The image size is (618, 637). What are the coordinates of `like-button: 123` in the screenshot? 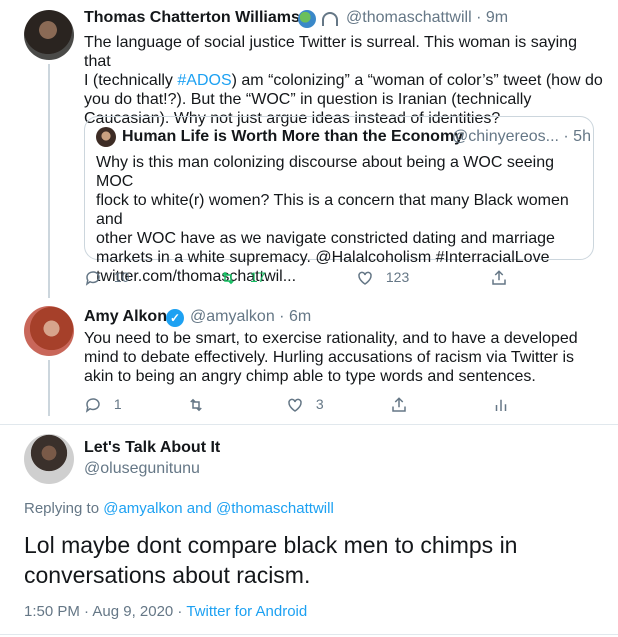 It's located at (382, 278).